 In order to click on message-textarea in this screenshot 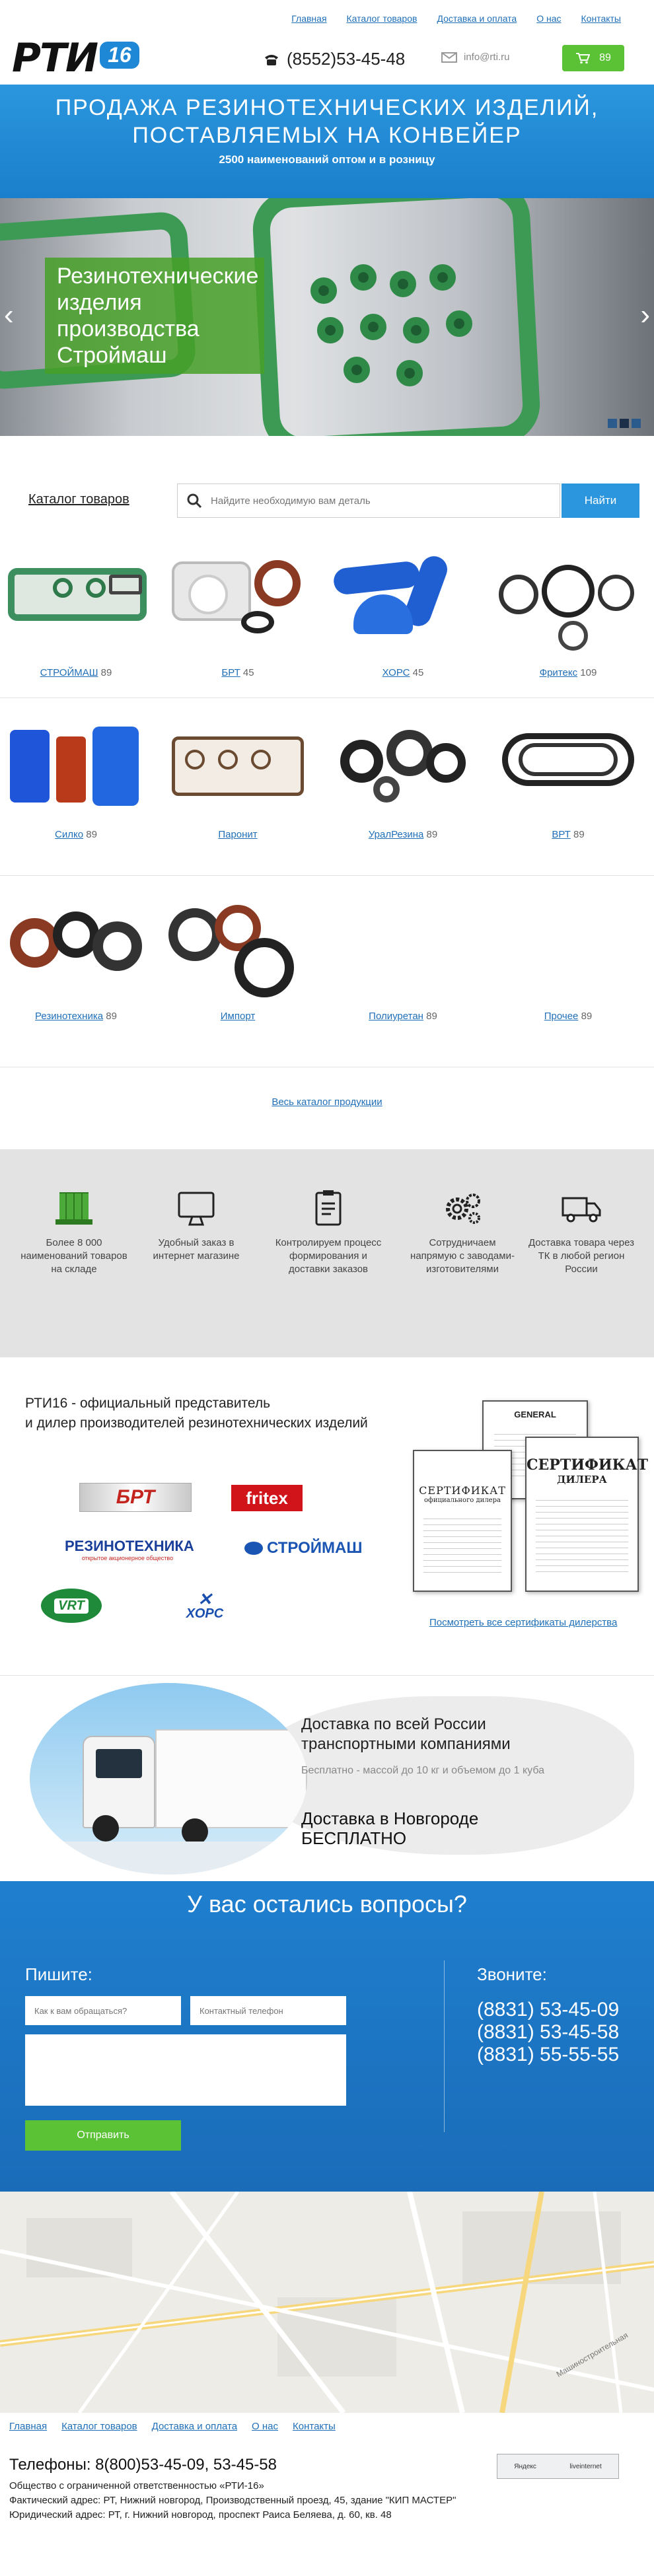, I will do `click(186, 2070)`.